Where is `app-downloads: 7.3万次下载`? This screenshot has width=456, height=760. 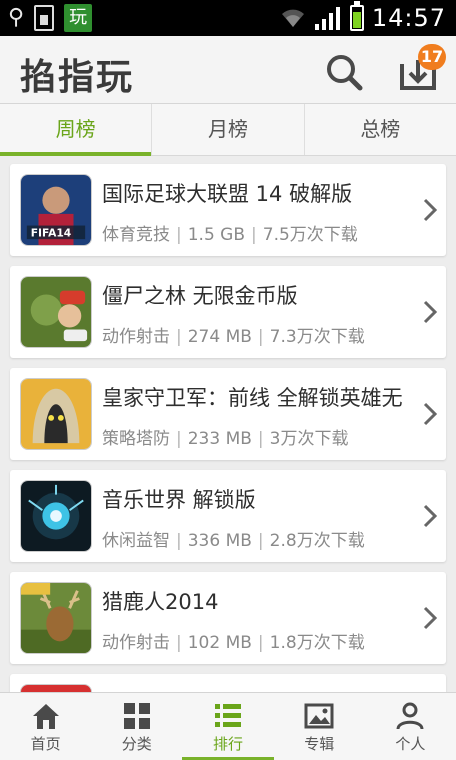 app-downloads: 7.3万次下载 is located at coordinates (317, 337).